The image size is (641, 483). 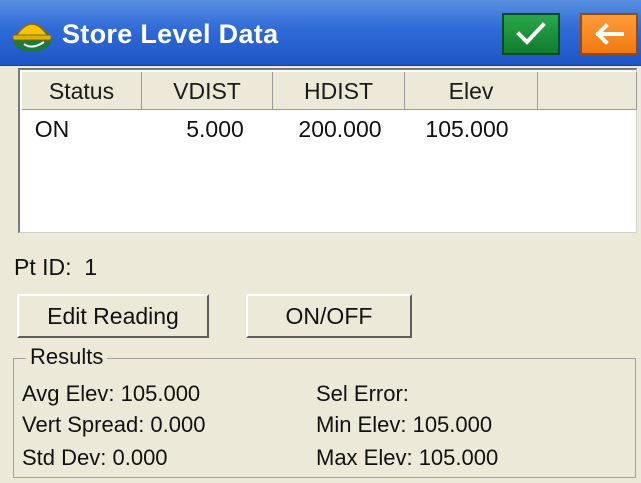 What do you see at coordinates (170, 34) in the screenshot?
I see `window-title: Store Level Data` at bounding box center [170, 34].